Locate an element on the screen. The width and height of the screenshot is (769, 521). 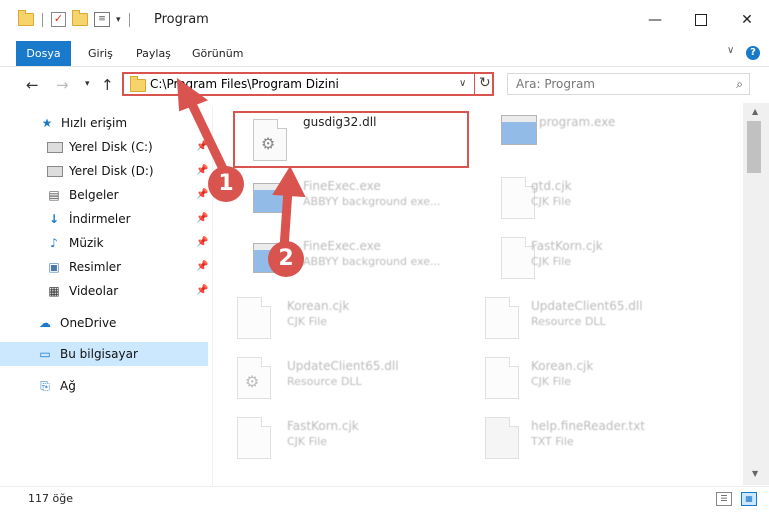
address-path: C:\Program Files\Program Dizini is located at coordinates (244, 84).